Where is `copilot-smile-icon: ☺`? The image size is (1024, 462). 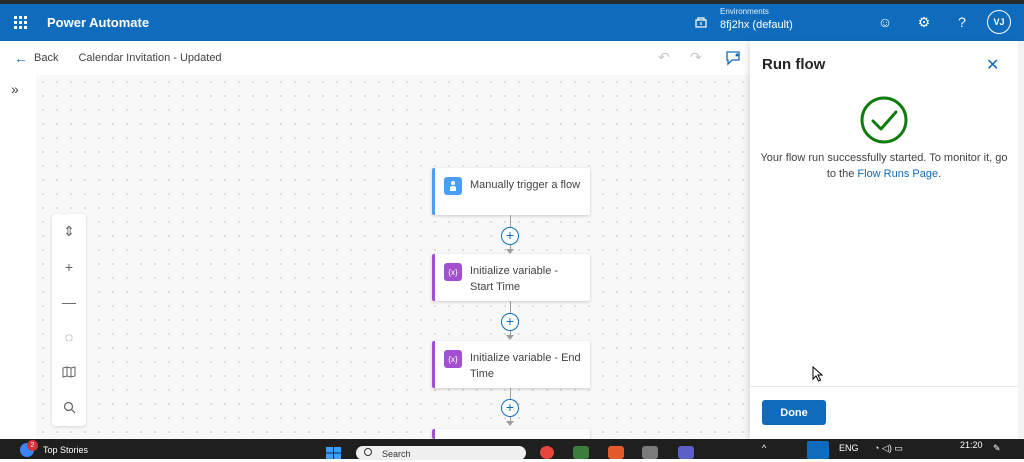
copilot-smile-icon: ☺ is located at coordinates (885, 22).